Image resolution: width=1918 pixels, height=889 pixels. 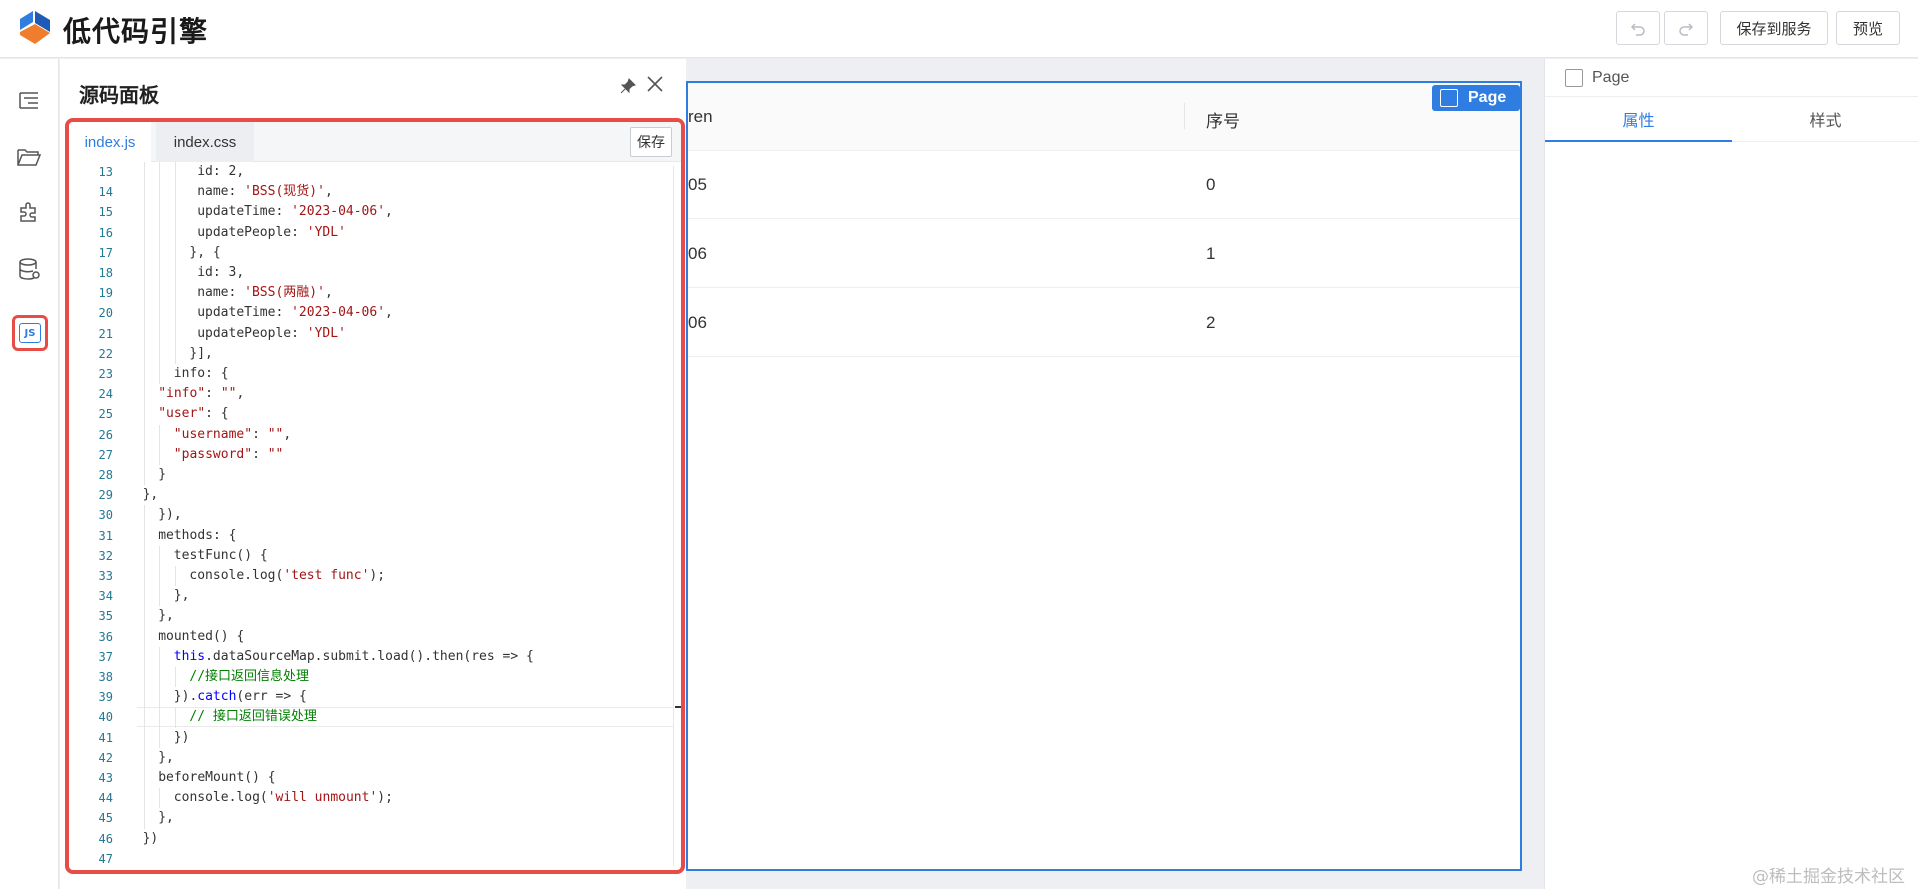 I want to click on tab-properties: 属性, so click(x=1638, y=119).